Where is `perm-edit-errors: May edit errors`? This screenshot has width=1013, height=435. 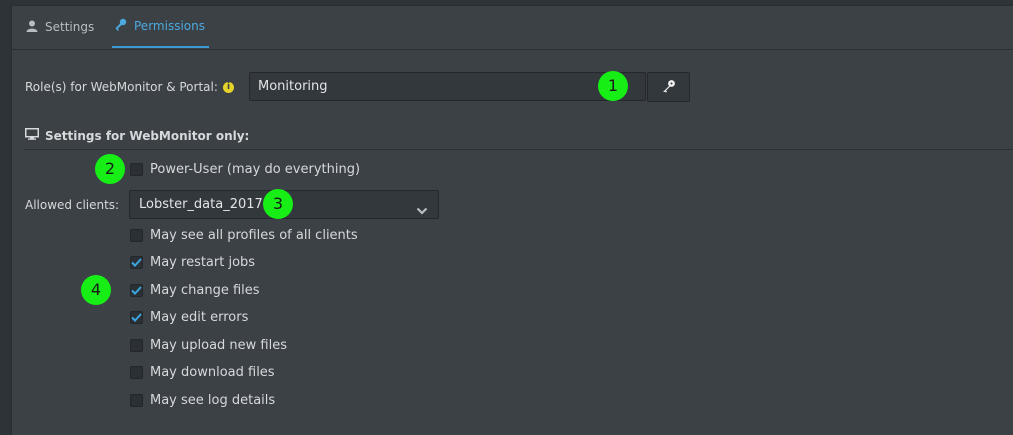
perm-edit-errors: May edit errors is located at coordinates (189, 317).